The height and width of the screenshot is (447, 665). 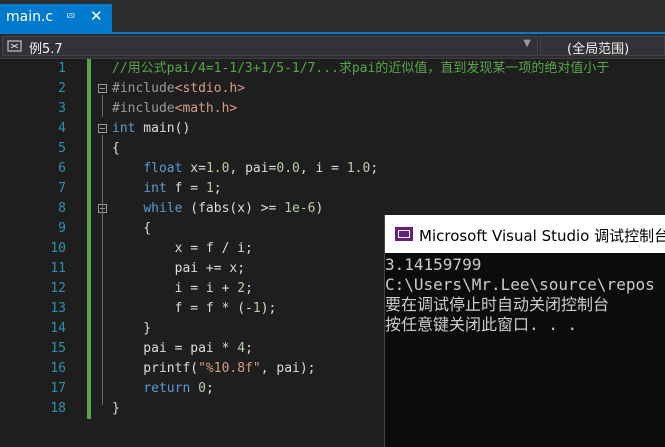 What do you see at coordinates (178, 269) in the screenshot?
I see `code-line: pai += x;` at bounding box center [178, 269].